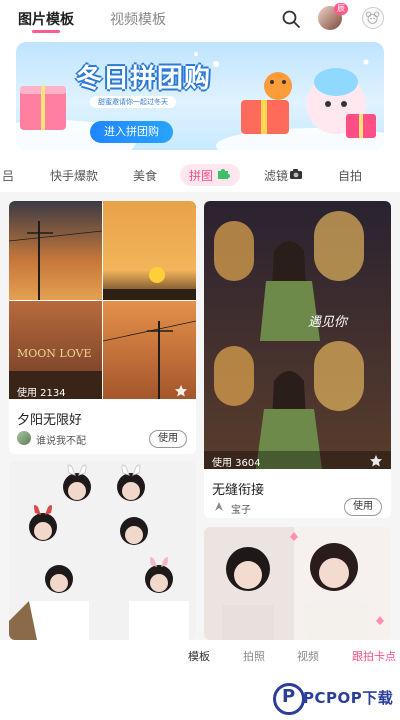  What do you see at coordinates (373, 18) in the screenshot?
I see `bear-icon` at bounding box center [373, 18].